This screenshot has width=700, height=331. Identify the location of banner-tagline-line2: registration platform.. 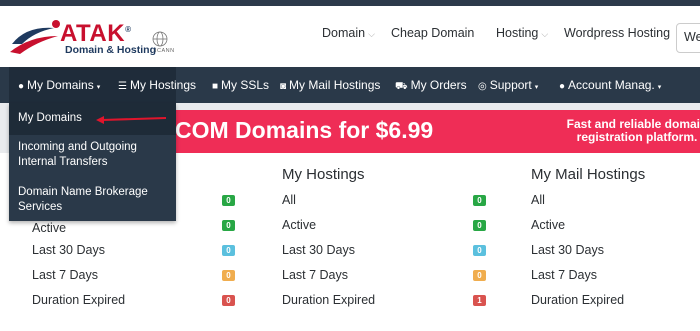
(637, 137).